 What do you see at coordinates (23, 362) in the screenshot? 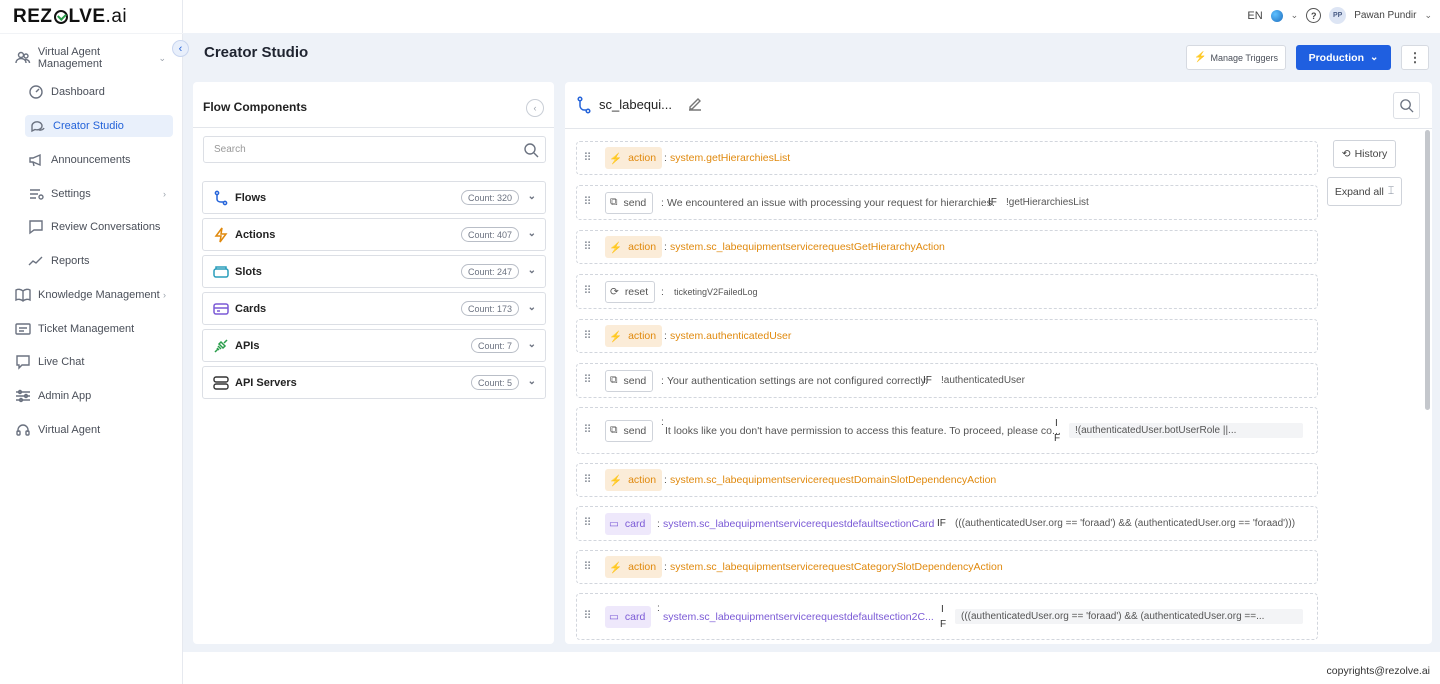
I see `live-chat-icon` at bounding box center [23, 362].